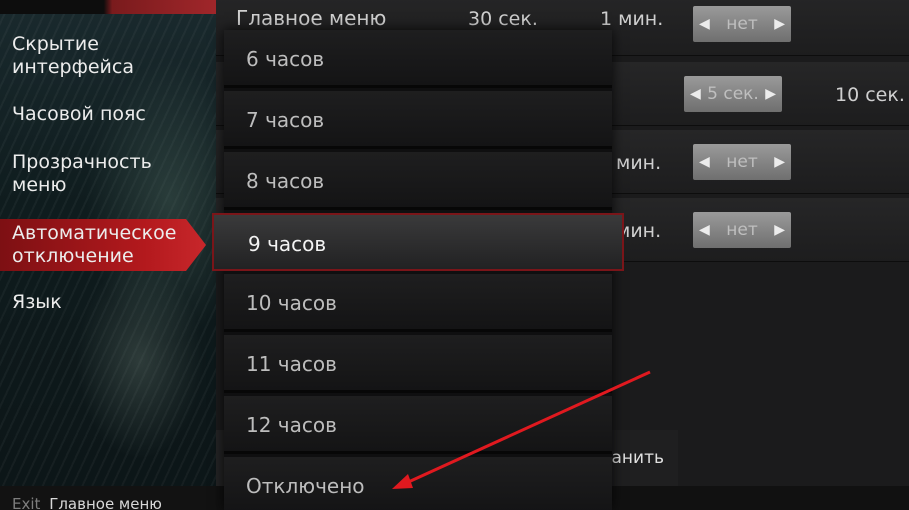 This screenshot has height=510, width=909. Describe the element at coordinates (73, 55) in the screenshot. I see `sidebar-item-label: Скрытие интерфейса` at that location.